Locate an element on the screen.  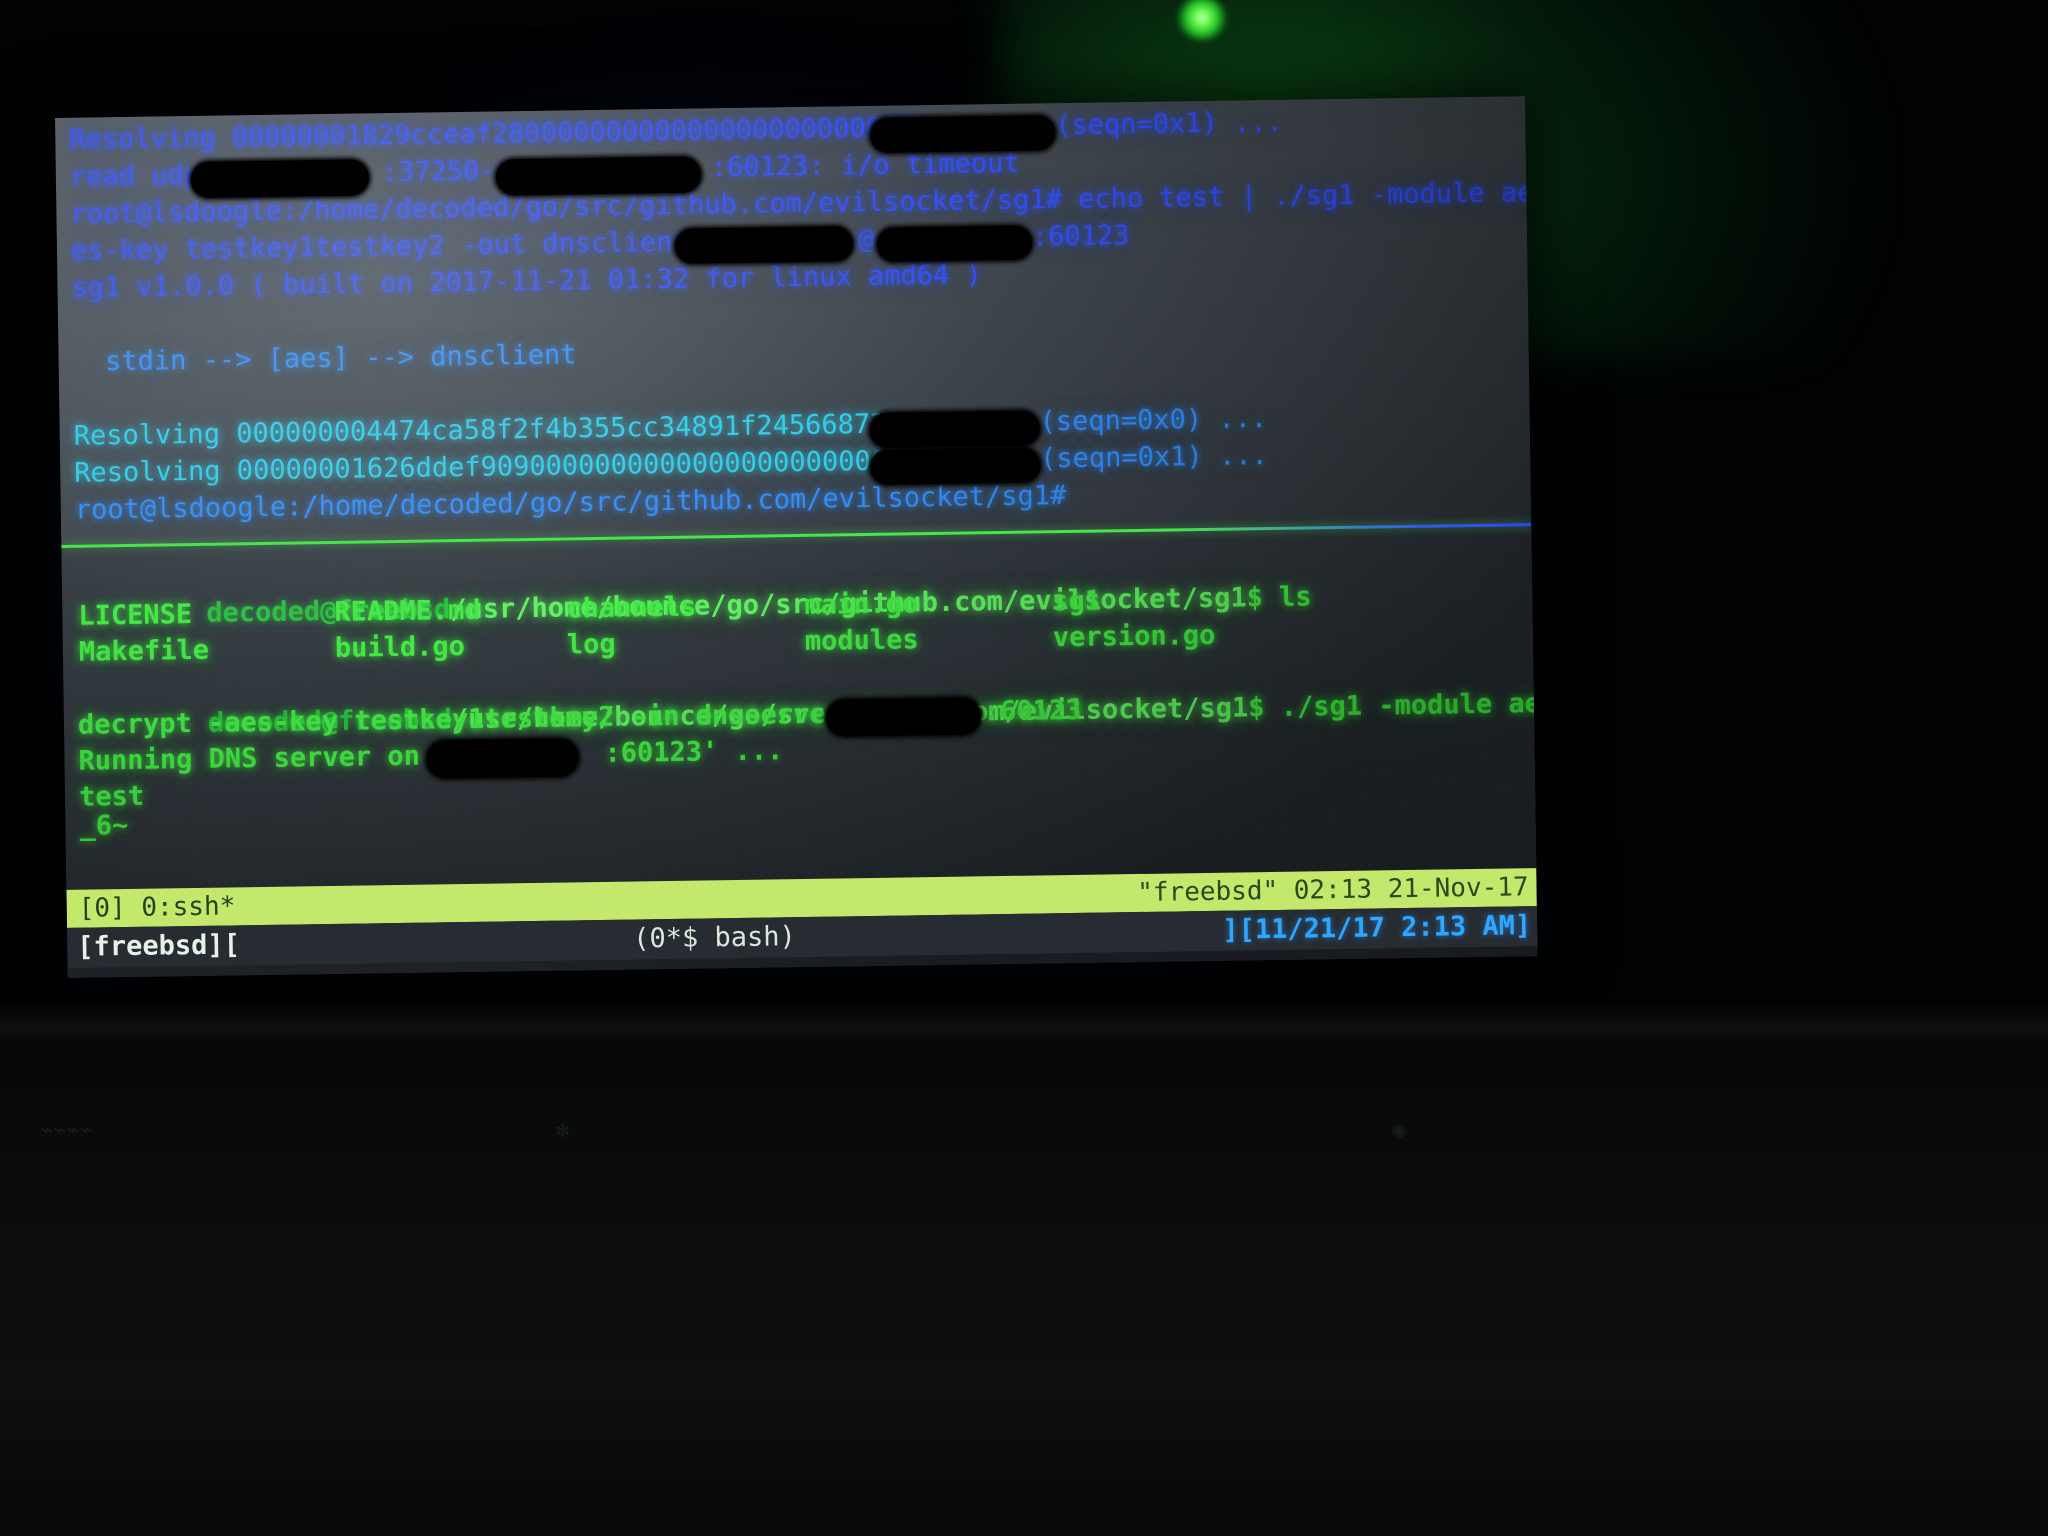
tmux-datetime: ][11/21/17 2:13 AM] is located at coordinates (1377, 928).